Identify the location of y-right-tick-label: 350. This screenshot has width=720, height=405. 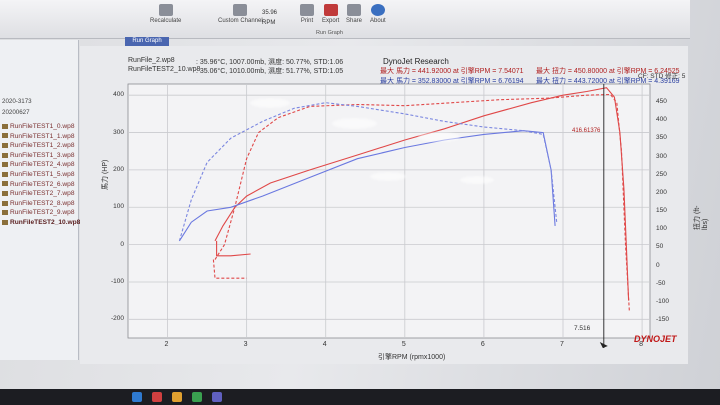
(661, 138).